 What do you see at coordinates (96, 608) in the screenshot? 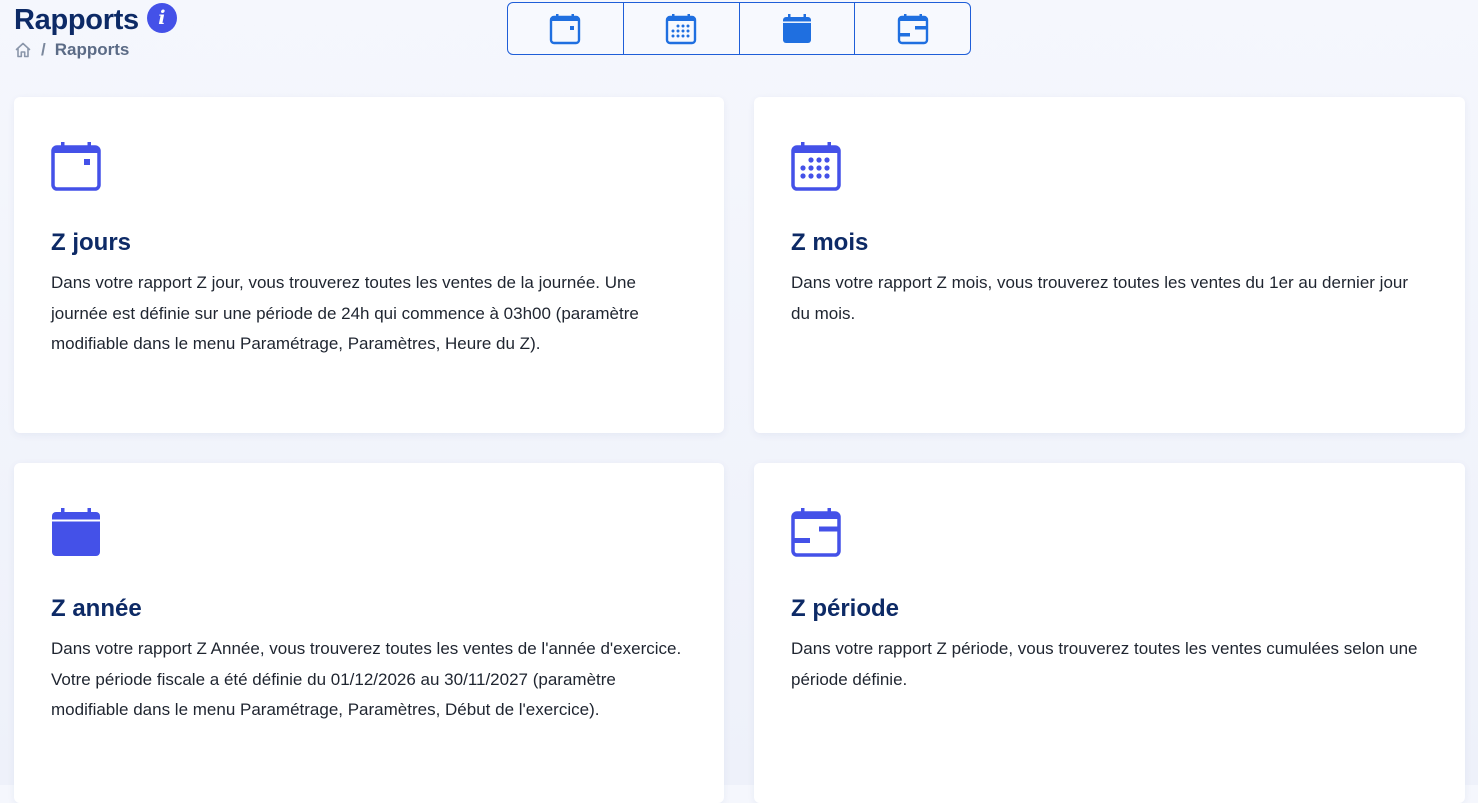
I see `card-title: Z année` at bounding box center [96, 608].